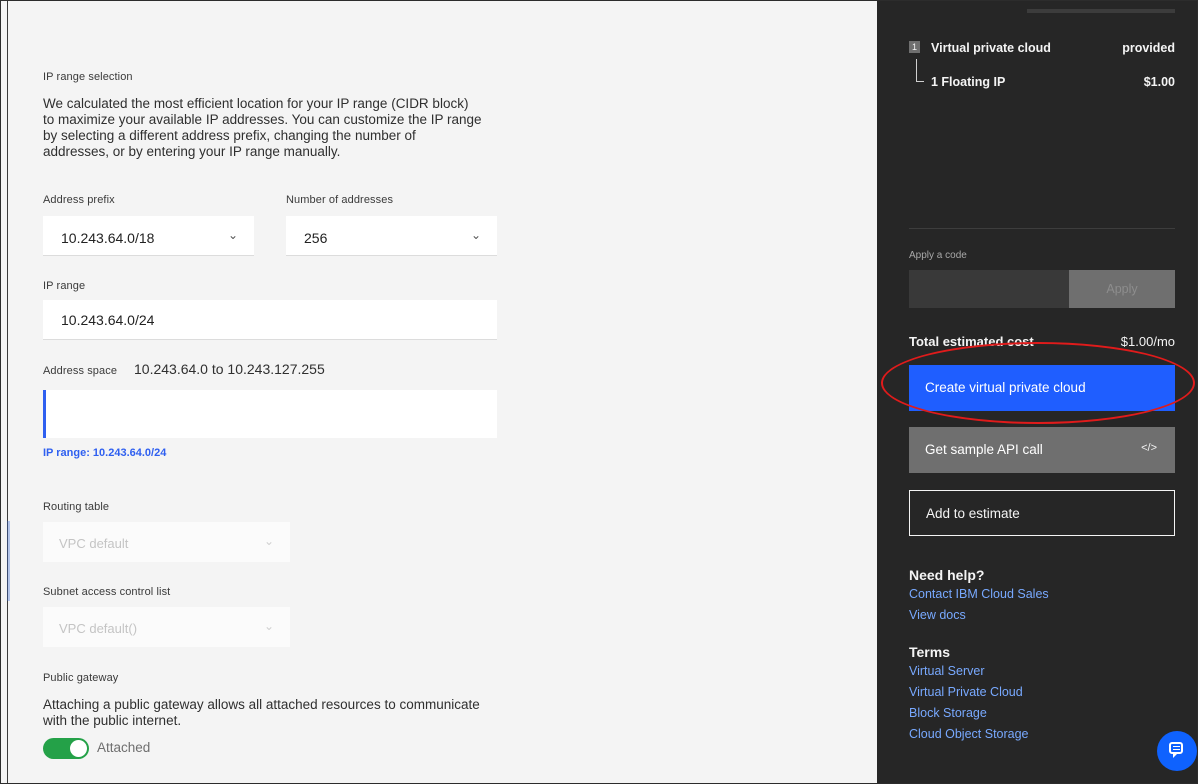 The height and width of the screenshot is (784, 1198). Describe the element at coordinates (105, 453) in the screenshot. I see `ip-range-hint: IP range: 10.243.64.0/24` at that location.